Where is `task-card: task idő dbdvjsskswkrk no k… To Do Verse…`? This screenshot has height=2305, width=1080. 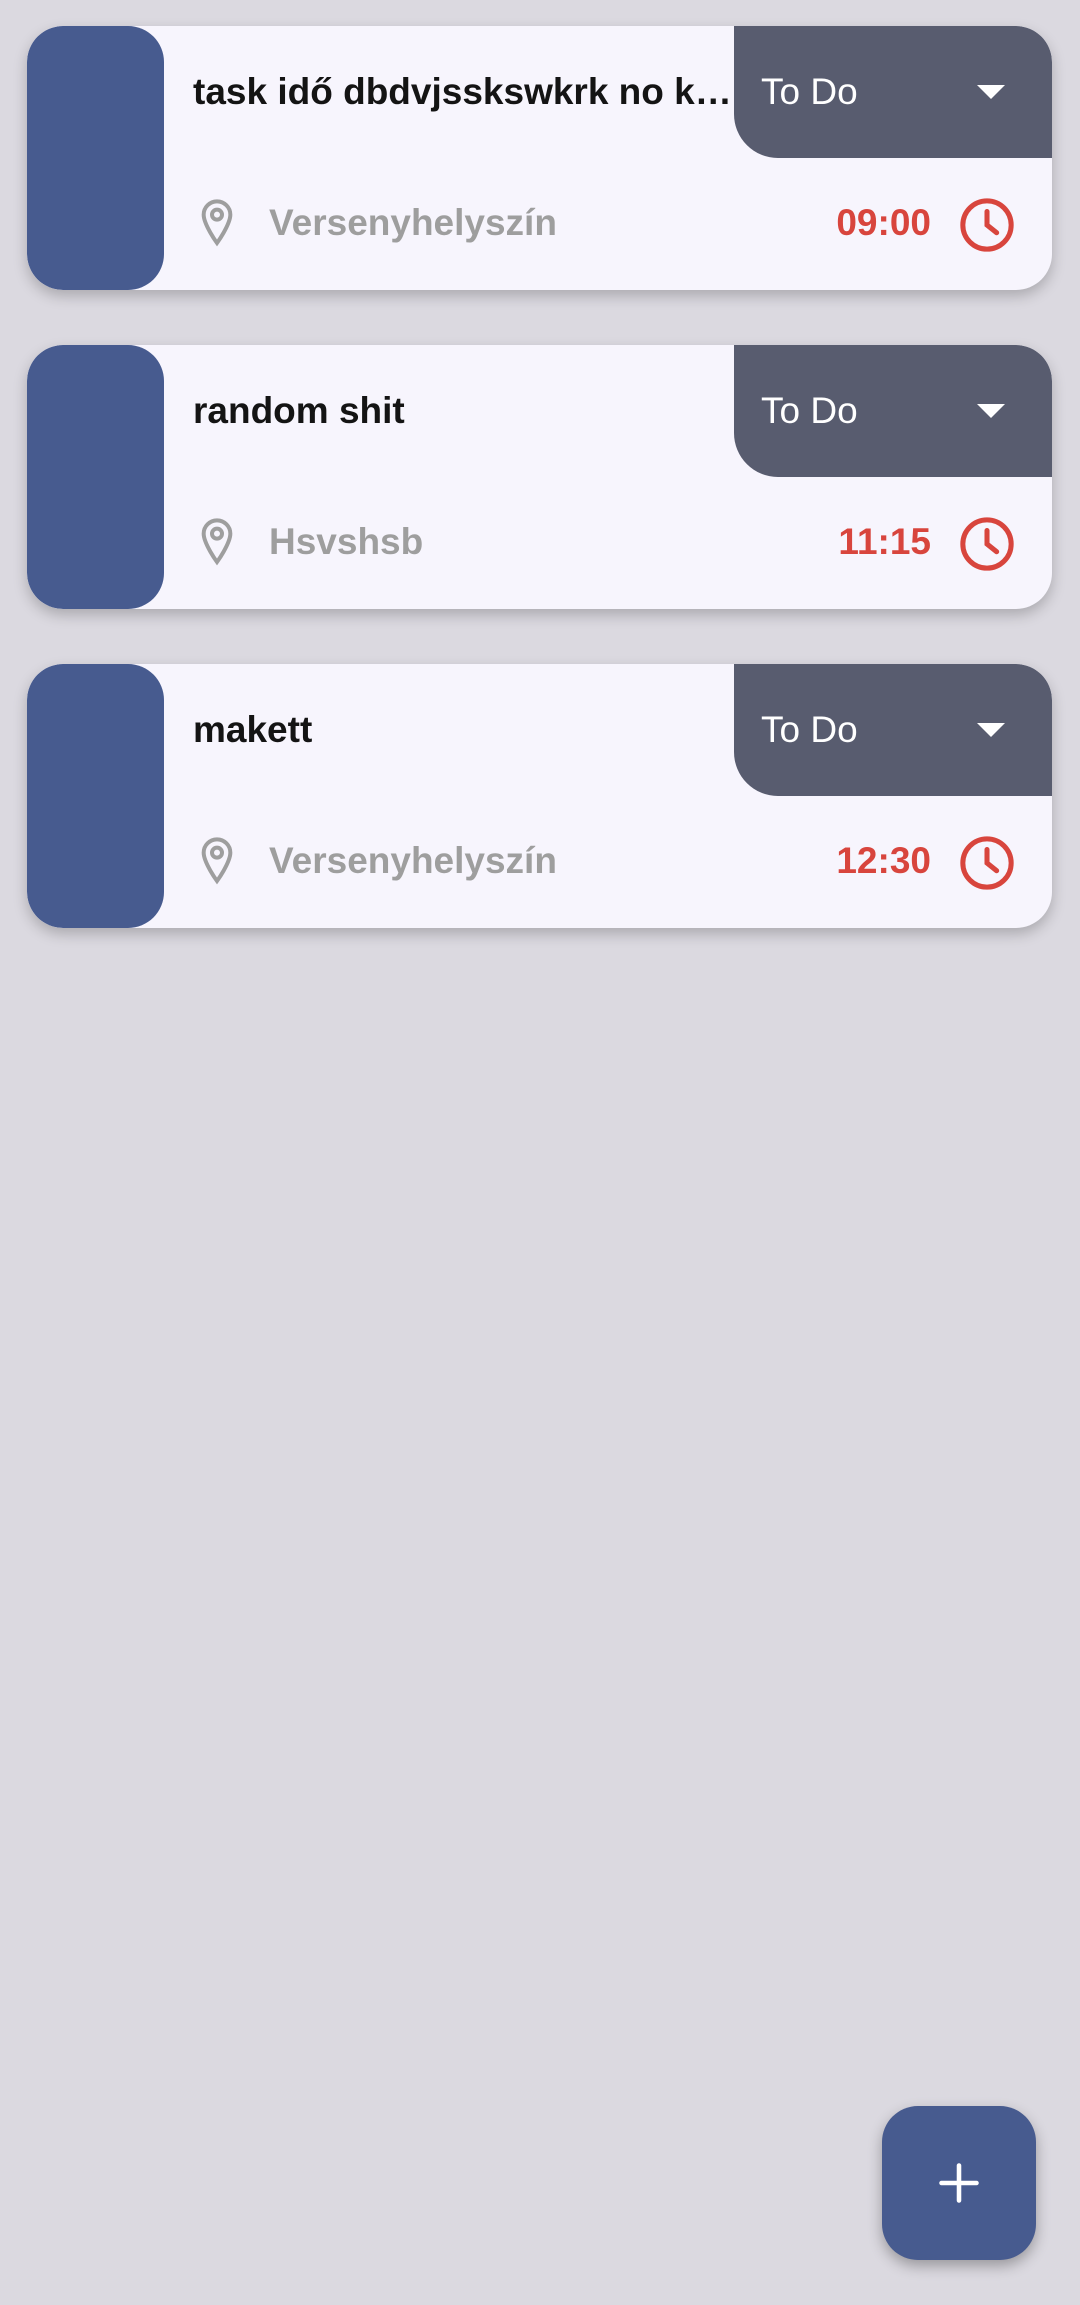
task-card: task idő dbdvjsskswkrk no k… To Do Verse… is located at coordinates (539, 158).